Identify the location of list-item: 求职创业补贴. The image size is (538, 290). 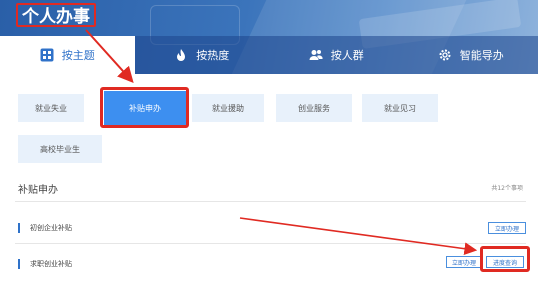
(45, 264).